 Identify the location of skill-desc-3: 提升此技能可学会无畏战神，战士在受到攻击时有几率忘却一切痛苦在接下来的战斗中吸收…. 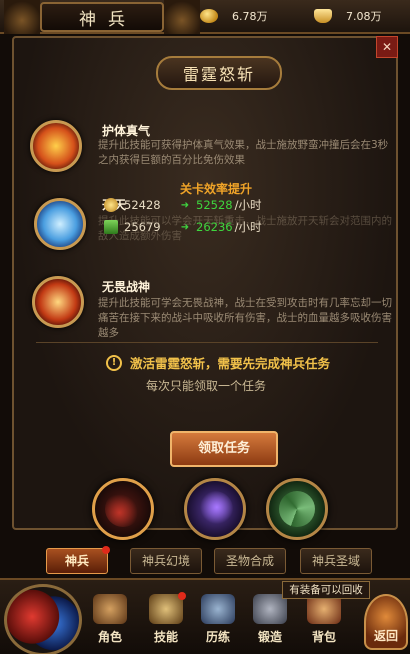
(245, 318).